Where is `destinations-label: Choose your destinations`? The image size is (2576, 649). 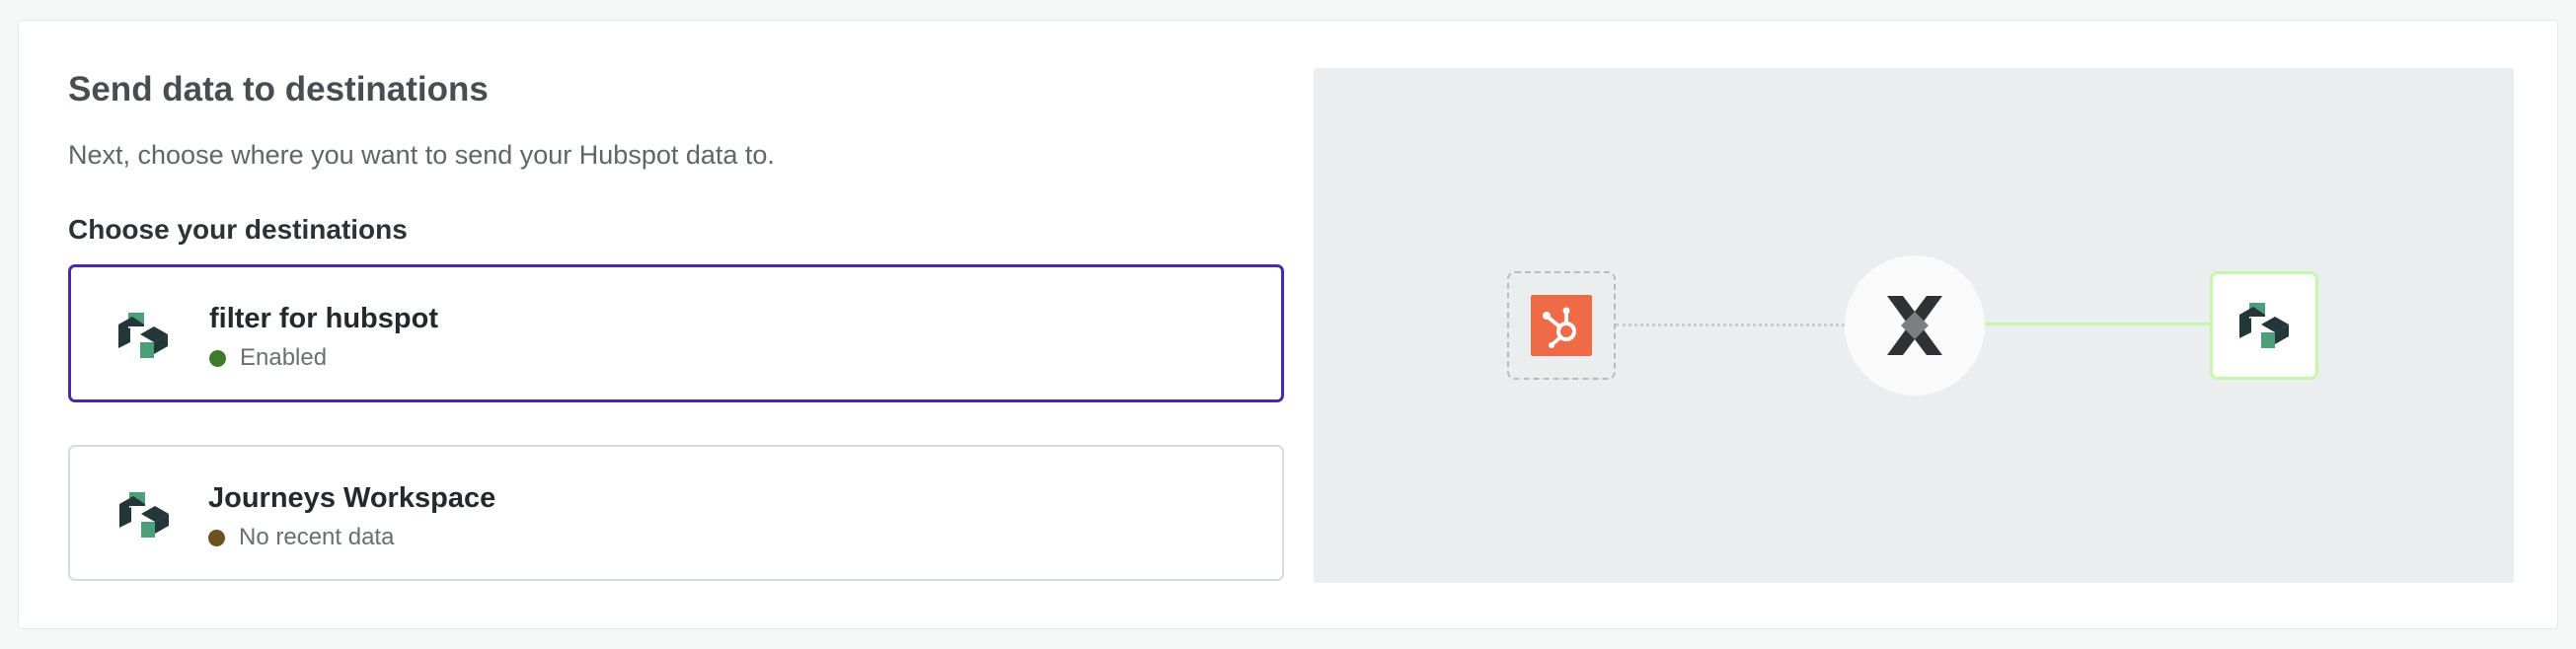 destinations-label: Choose your destinations is located at coordinates (238, 229).